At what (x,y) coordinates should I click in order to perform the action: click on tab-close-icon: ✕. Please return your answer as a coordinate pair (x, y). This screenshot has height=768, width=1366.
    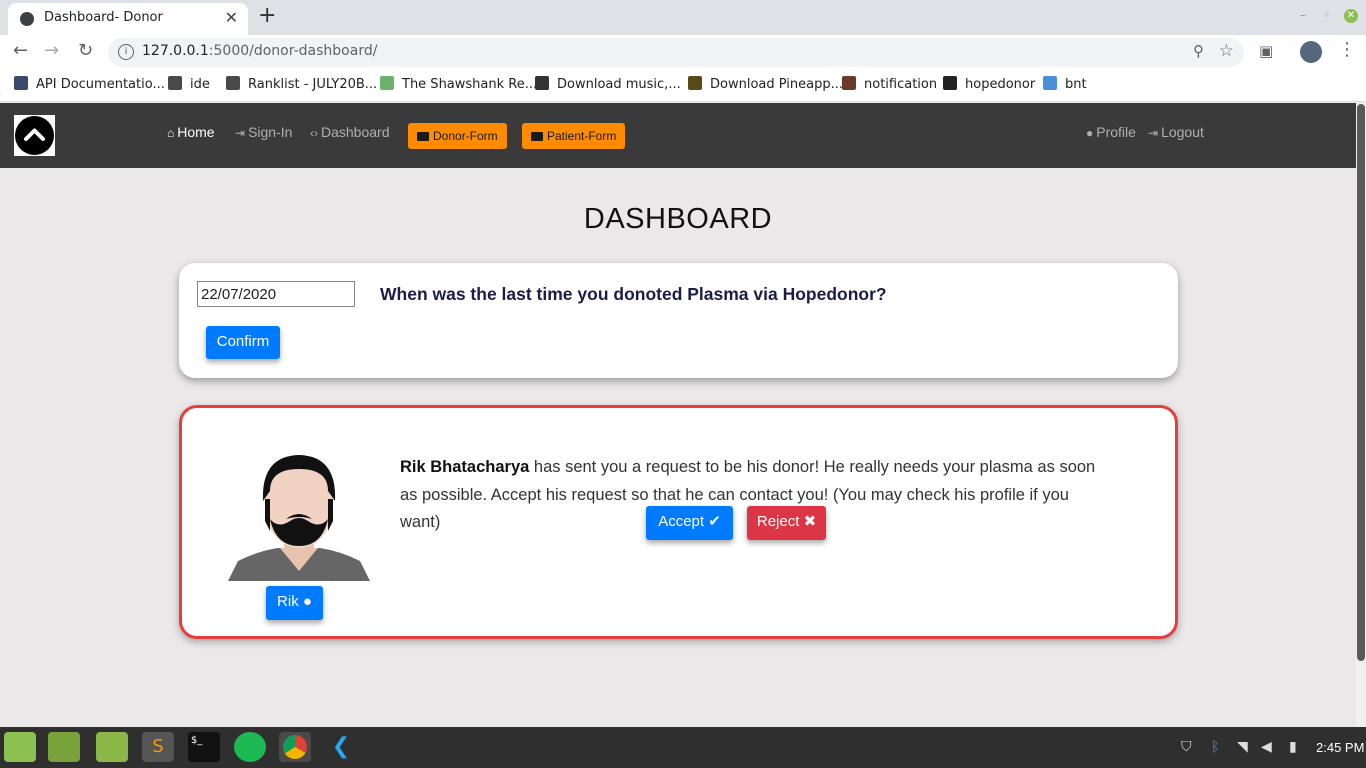
    Looking at the image, I should click on (231, 17).